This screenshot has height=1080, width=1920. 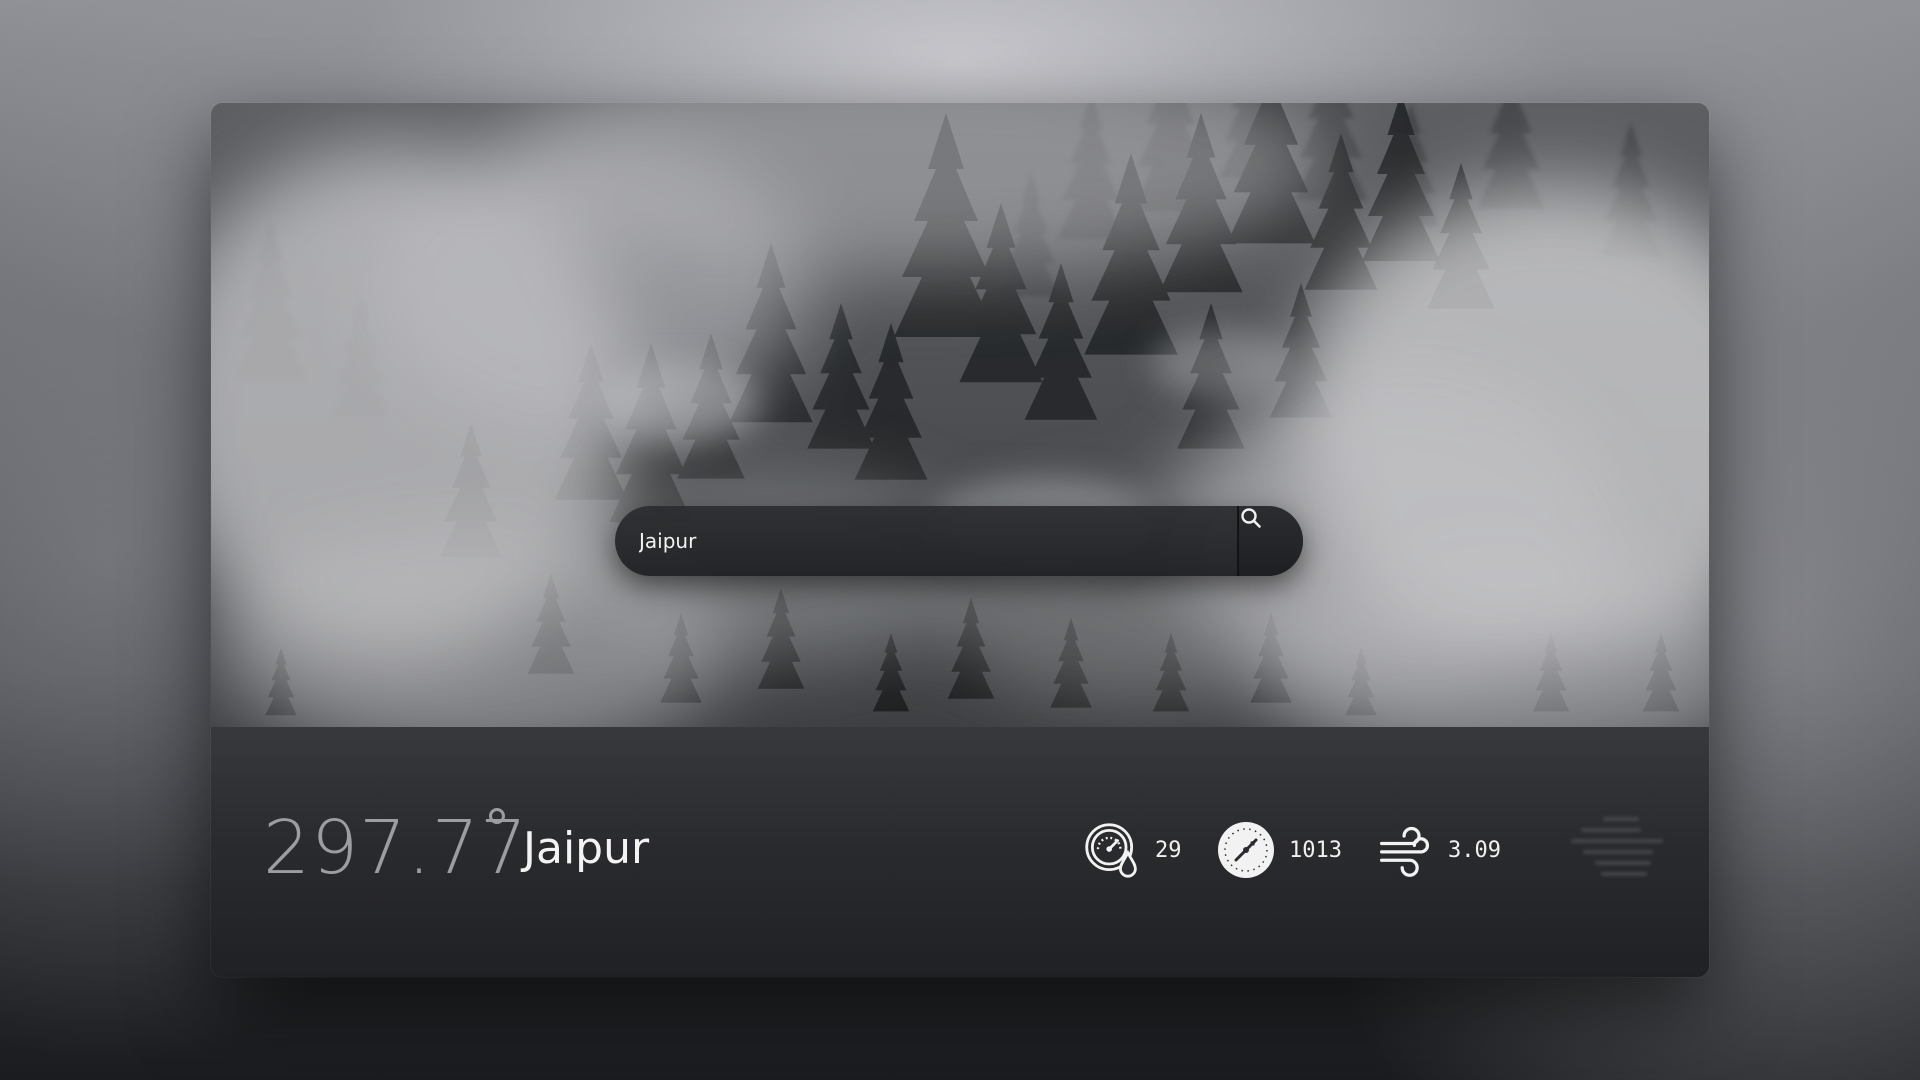 I want to click on temperature-value: 297.77, so click(x=395, y=848).